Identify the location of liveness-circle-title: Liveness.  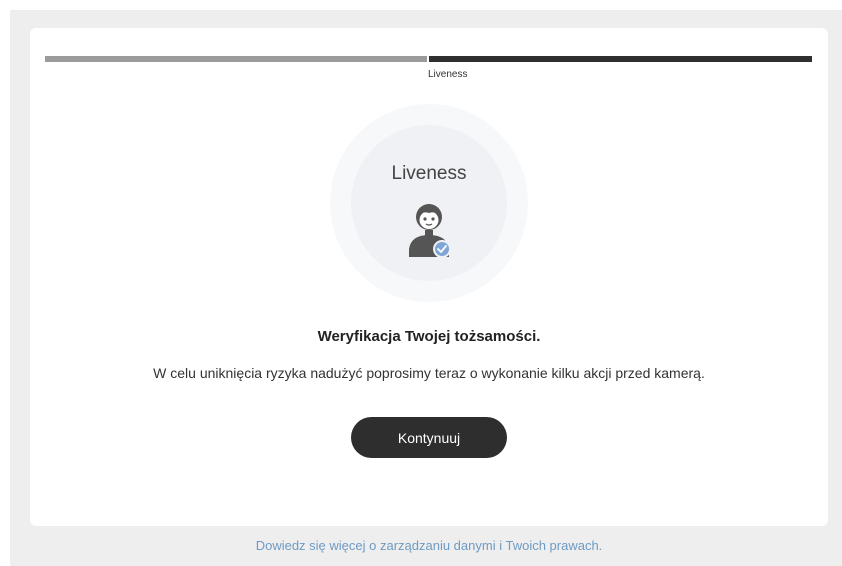
(429, 173).